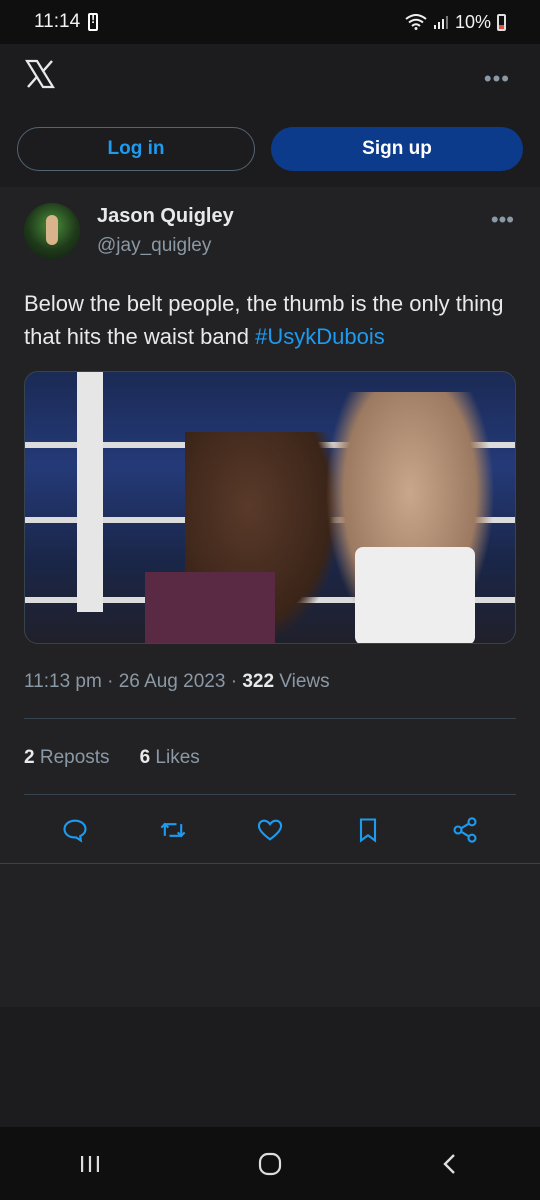 The width and height of the screenshot is (540, 1200). Describe the element at coordinates (173, 830) in the screenshot. I see `repost-icon` at that location.